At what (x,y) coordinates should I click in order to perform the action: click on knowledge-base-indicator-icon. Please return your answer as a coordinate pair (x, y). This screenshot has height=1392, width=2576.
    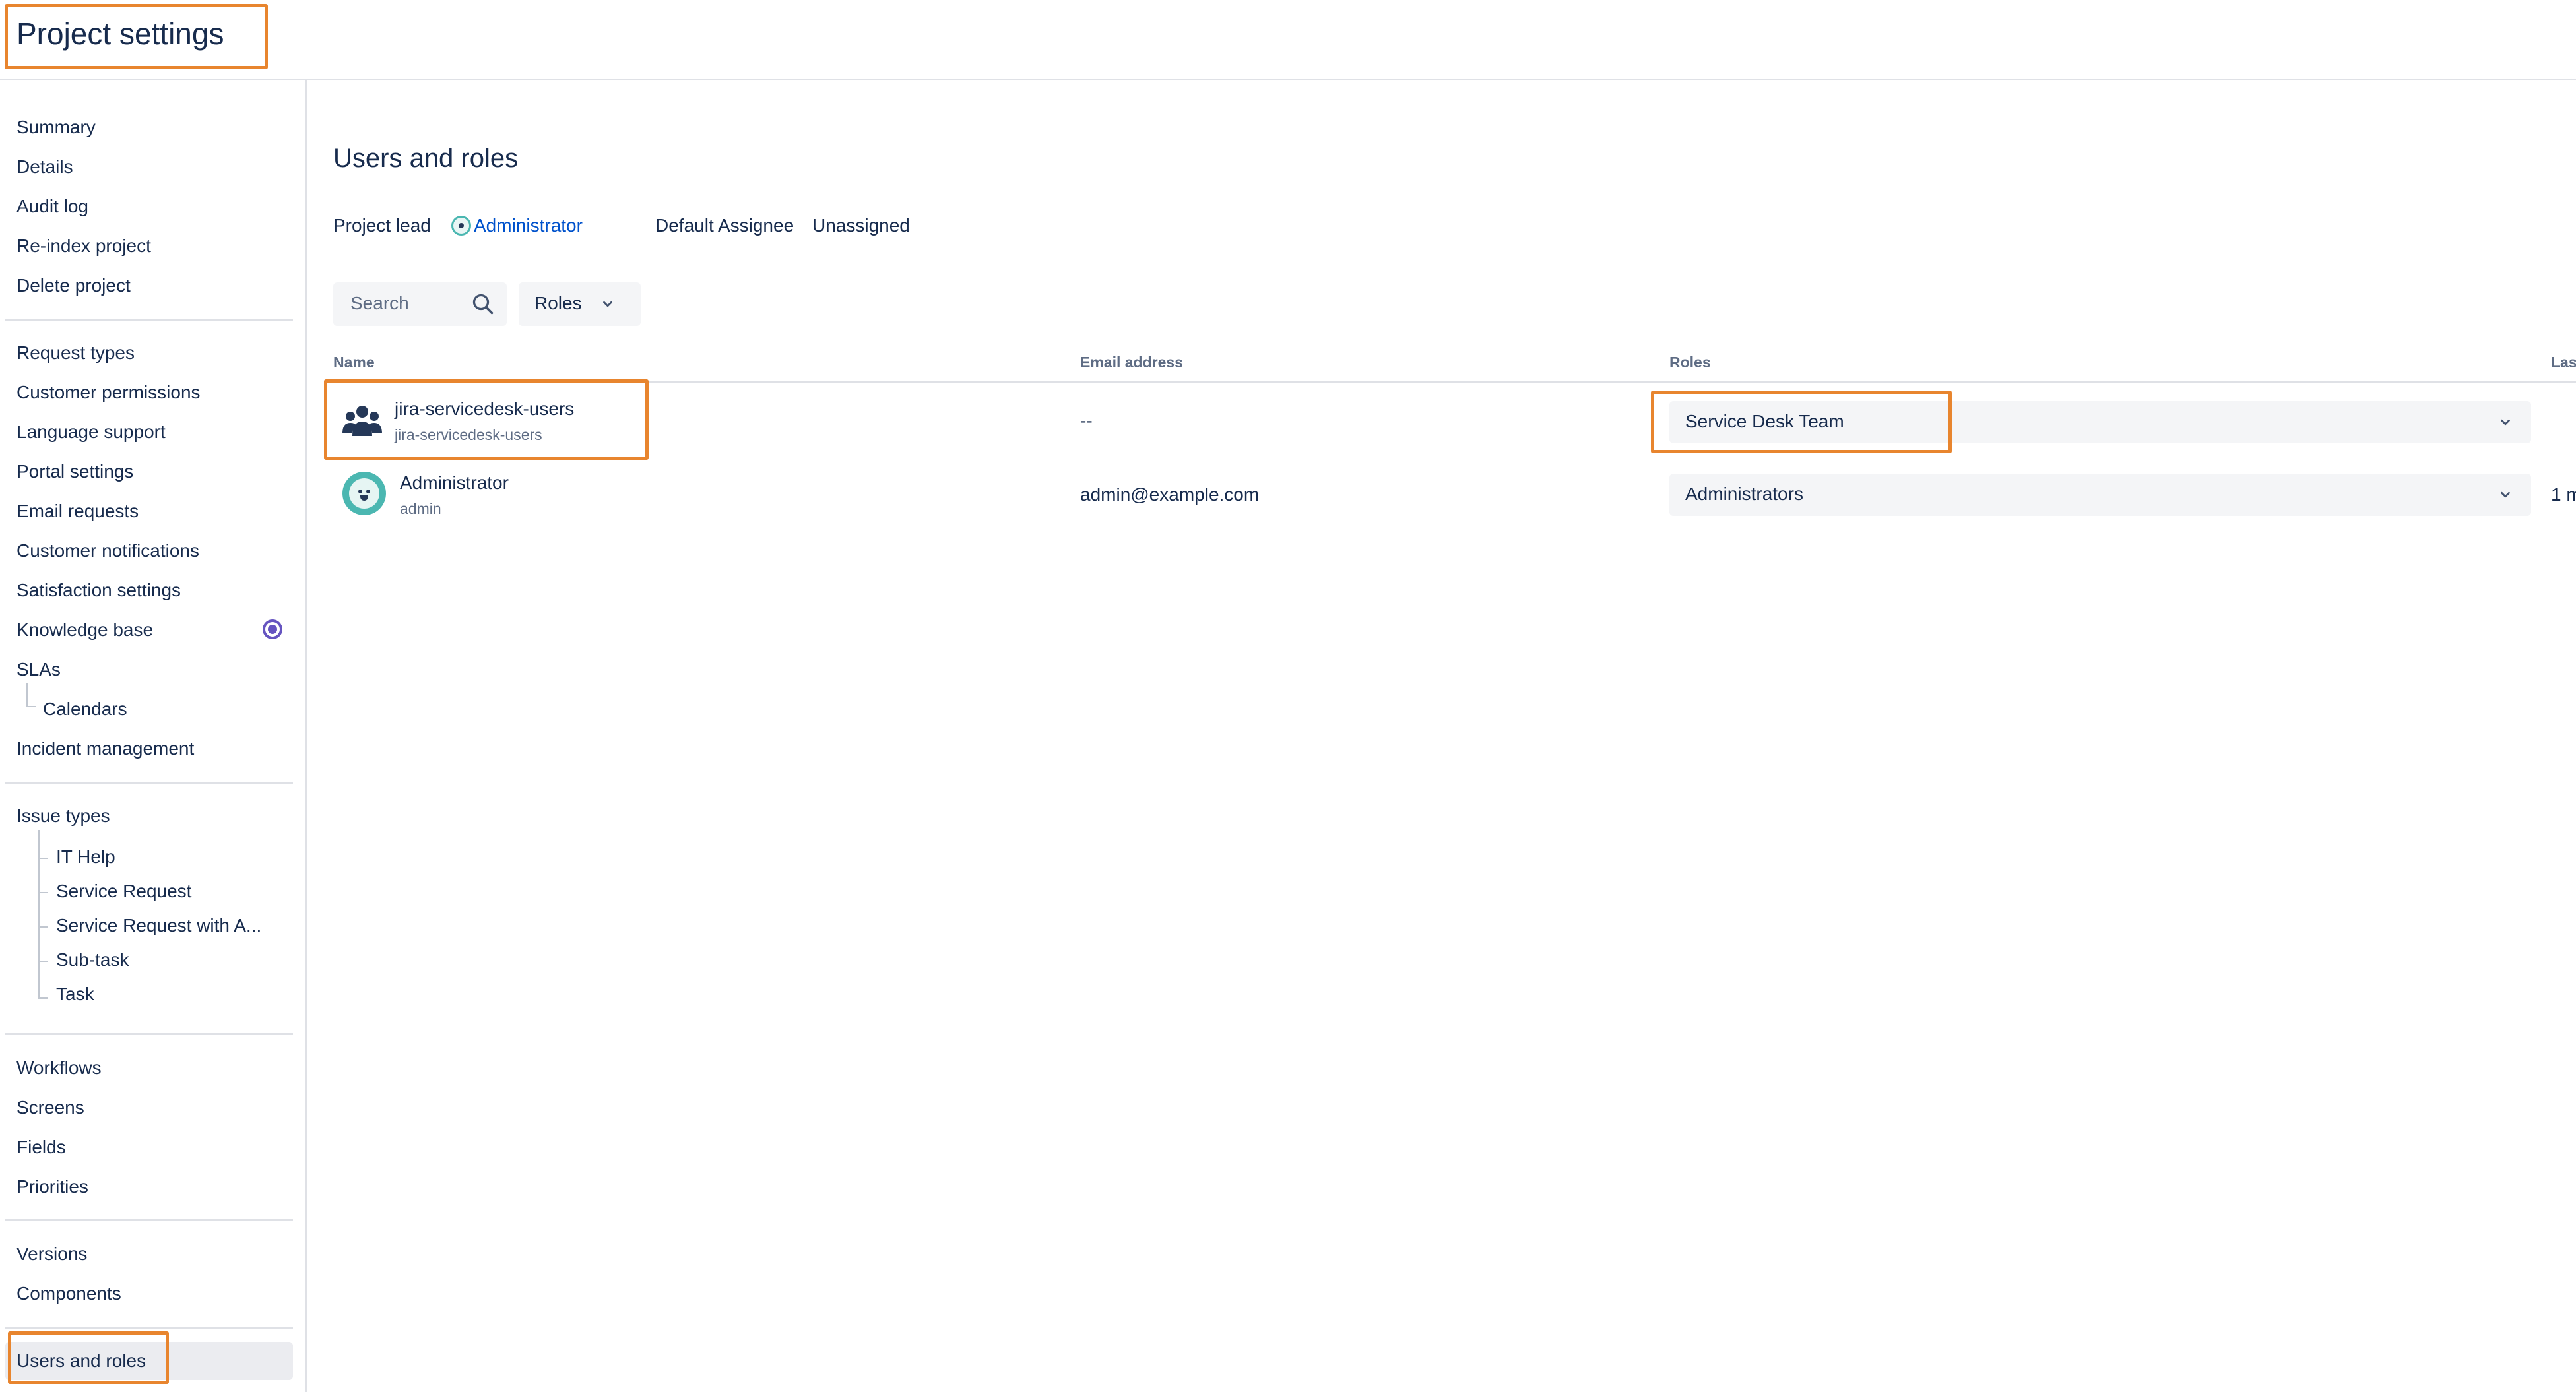
    Looking at the image, I should click on (272, 629).